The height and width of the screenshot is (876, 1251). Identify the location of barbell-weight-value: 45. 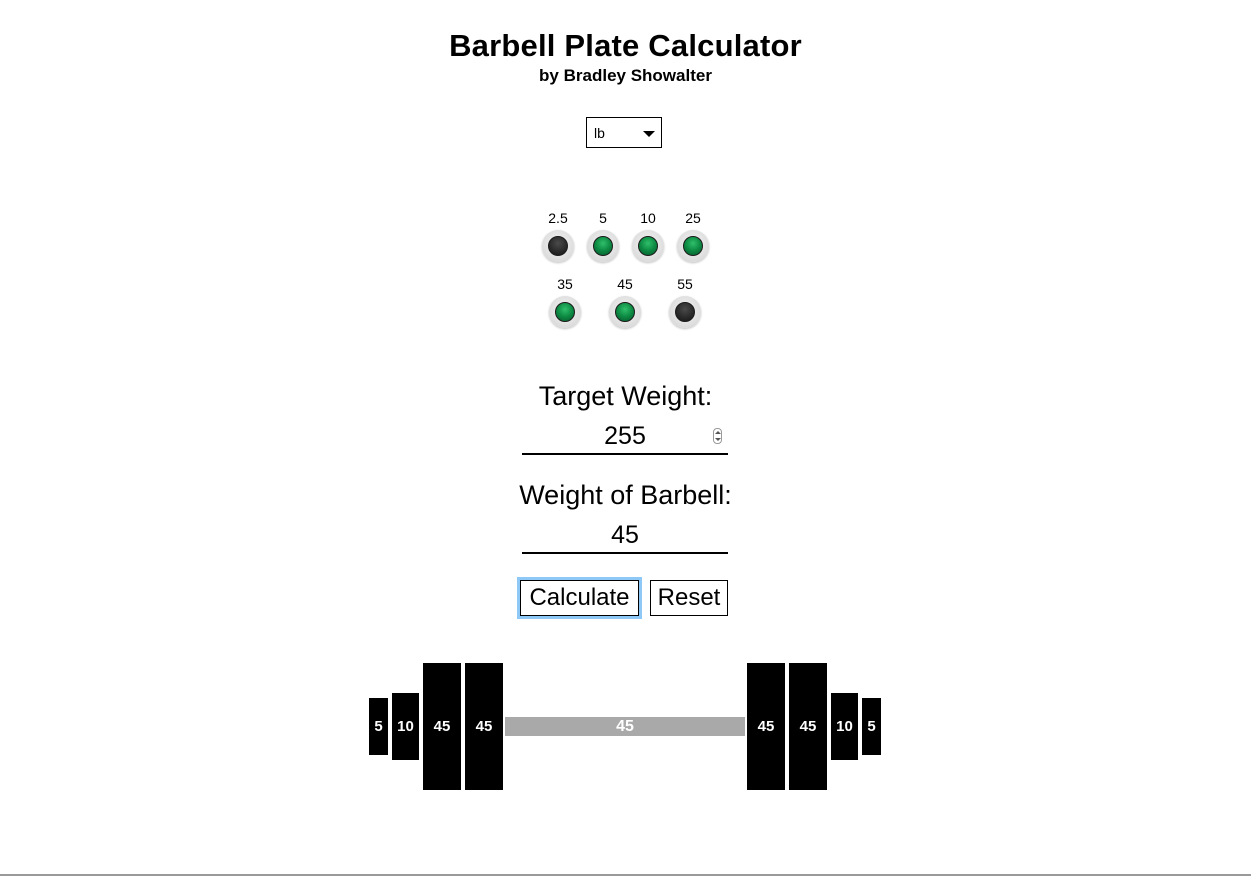
(625, 535).